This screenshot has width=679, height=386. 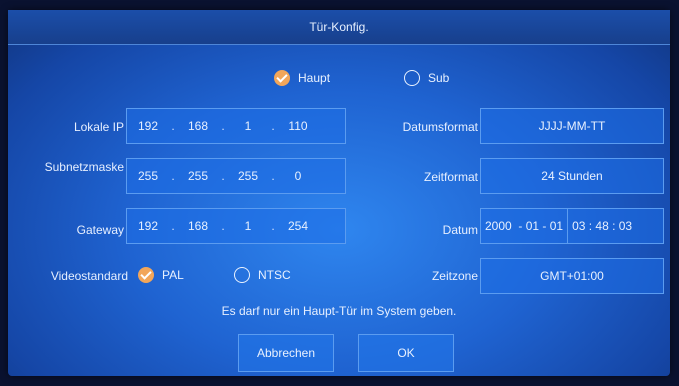 What do you see at coordinates (339, 27) in the screenshot?
I see `dialog-title: Tür-Konfig.` at bounding box center [339, 27].